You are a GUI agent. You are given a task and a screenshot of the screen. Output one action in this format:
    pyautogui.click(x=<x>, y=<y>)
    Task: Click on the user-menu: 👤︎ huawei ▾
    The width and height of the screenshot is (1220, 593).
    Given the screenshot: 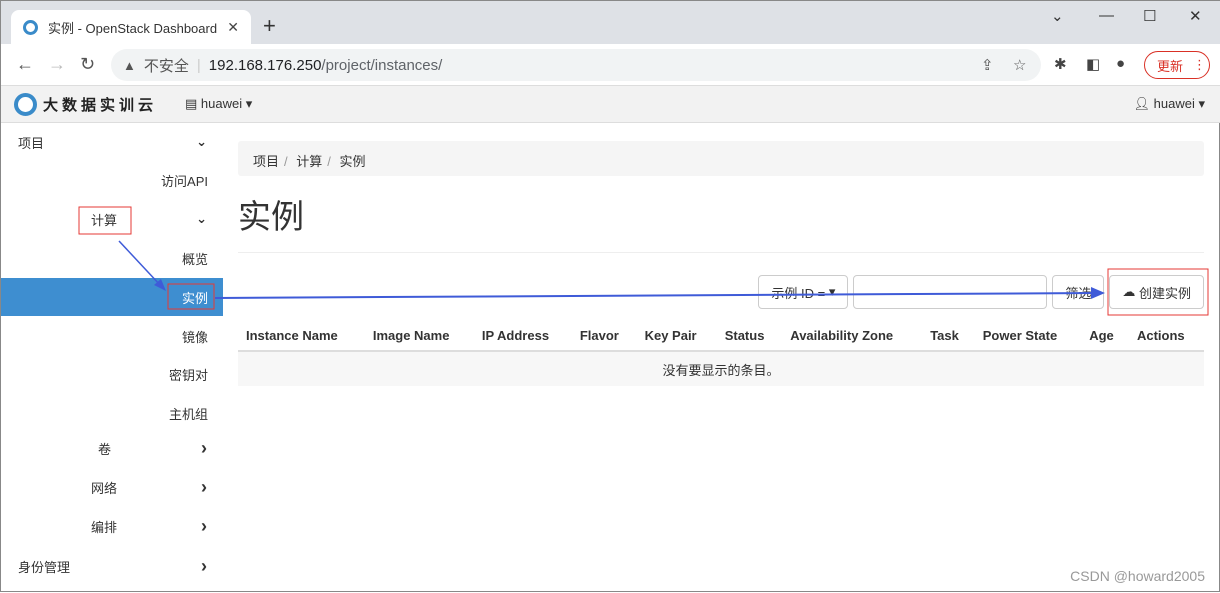 What is the action you would take?
    pyautogui.click(x=1169, y=104)
    